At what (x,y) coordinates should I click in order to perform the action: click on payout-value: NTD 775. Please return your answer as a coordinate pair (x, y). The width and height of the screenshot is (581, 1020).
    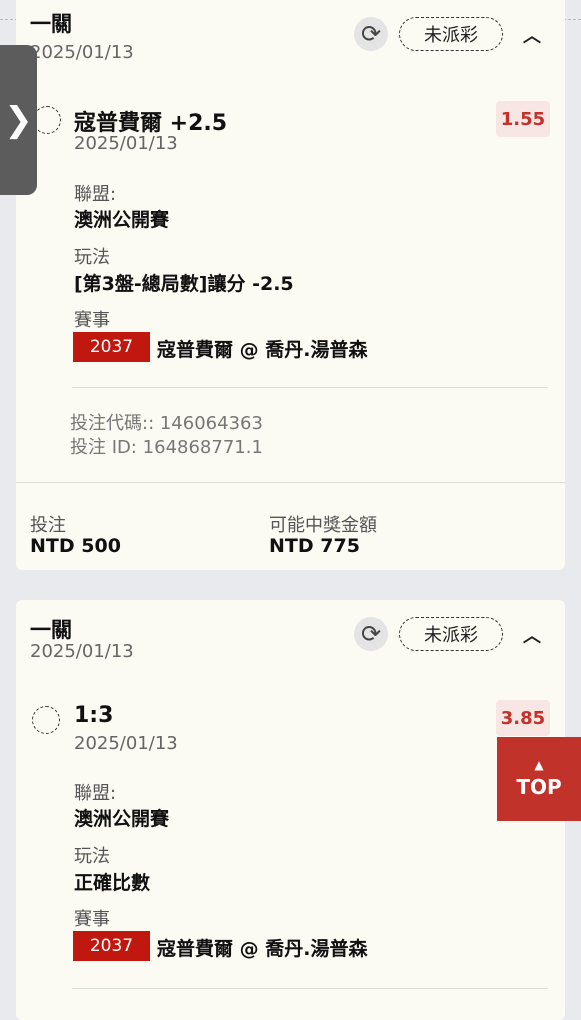
    Looking at the image, I should click on (314, 546).